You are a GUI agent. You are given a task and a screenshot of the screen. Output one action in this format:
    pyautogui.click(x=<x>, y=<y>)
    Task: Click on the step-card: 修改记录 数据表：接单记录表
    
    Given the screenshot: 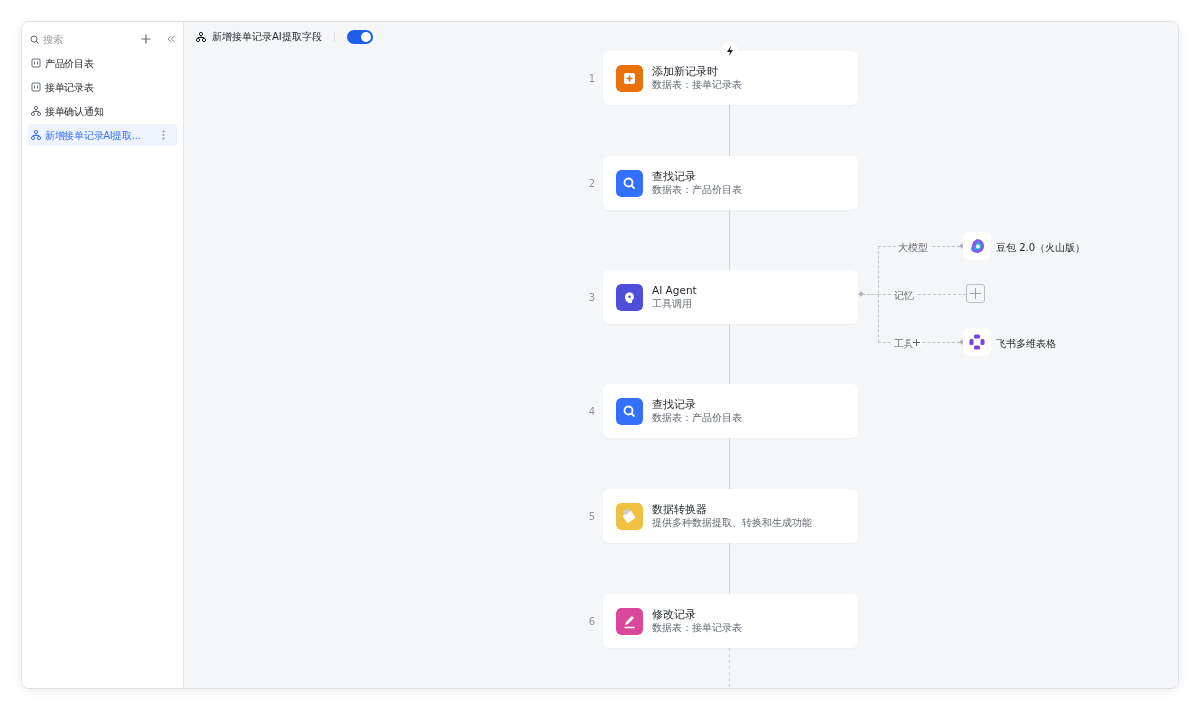 What is the action you would take?
    pyautogui.click(x=730, y=621)
    